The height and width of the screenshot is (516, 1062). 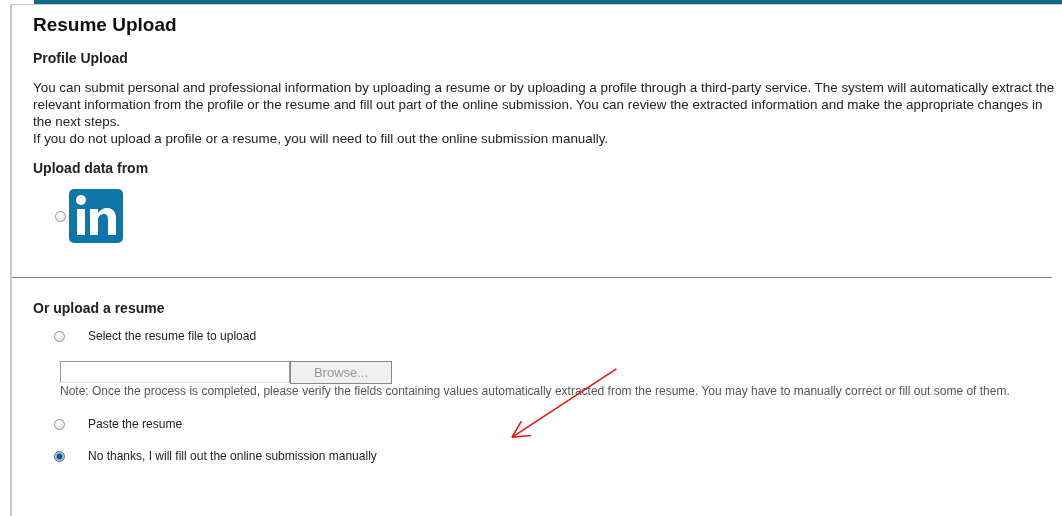 I want to click on section-heading: Or upload a resume, so click(x=99, y=308).